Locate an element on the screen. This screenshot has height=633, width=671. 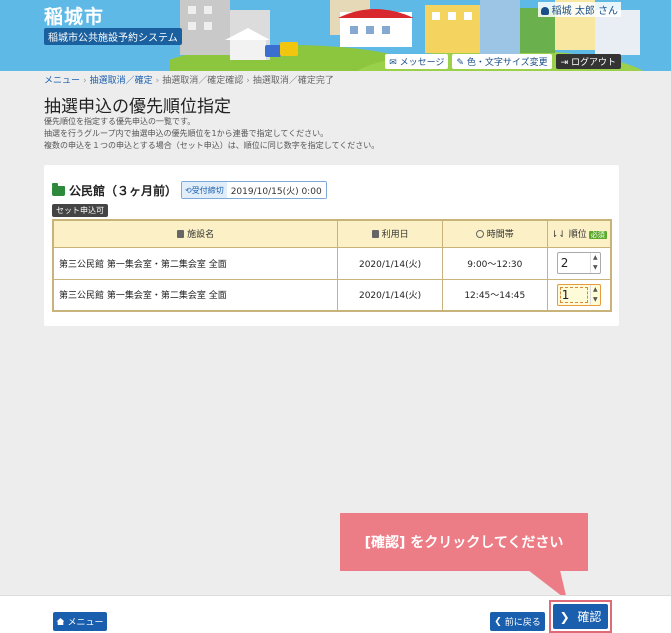
logout-label: ログアウト is located at coordinates (593, 63).